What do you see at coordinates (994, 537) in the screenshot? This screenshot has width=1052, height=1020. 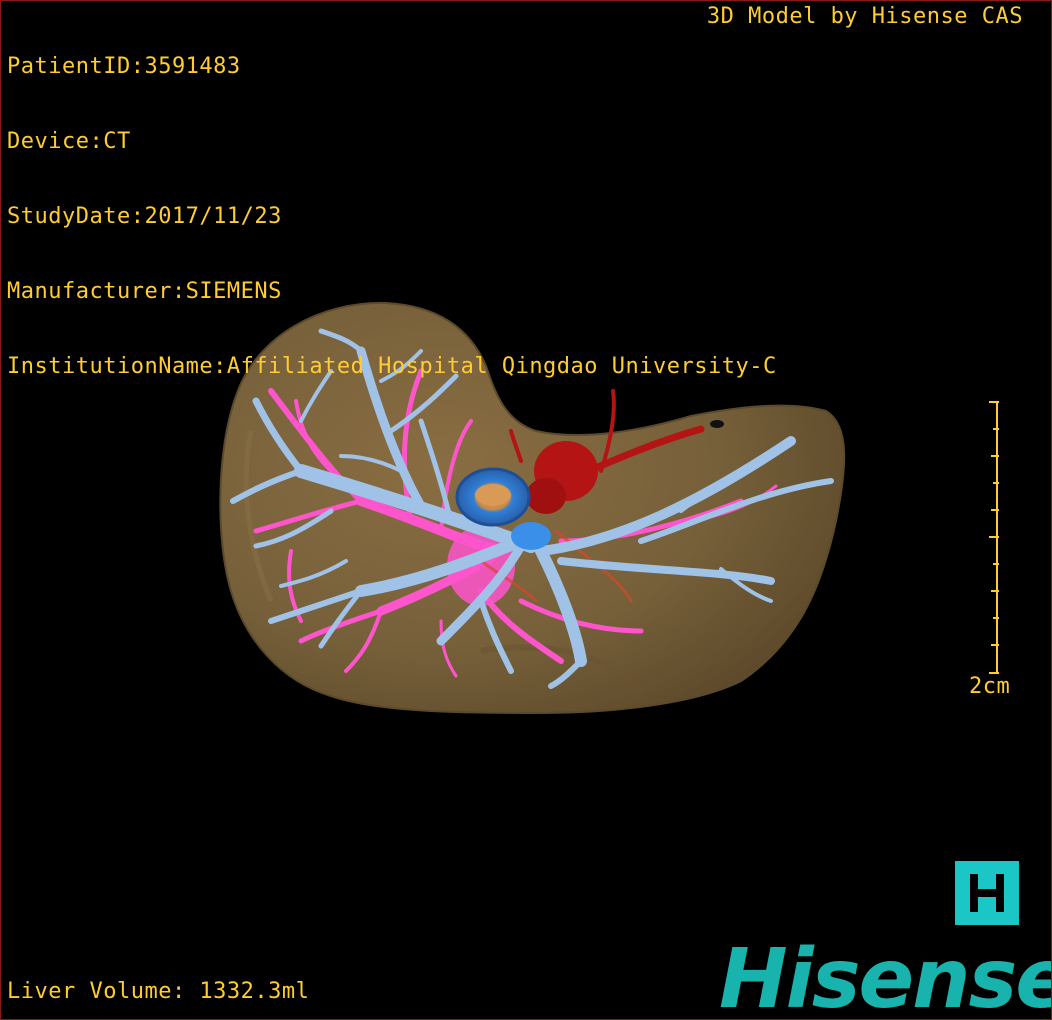 I see `scale-bar` at bounding box center [994, 537].